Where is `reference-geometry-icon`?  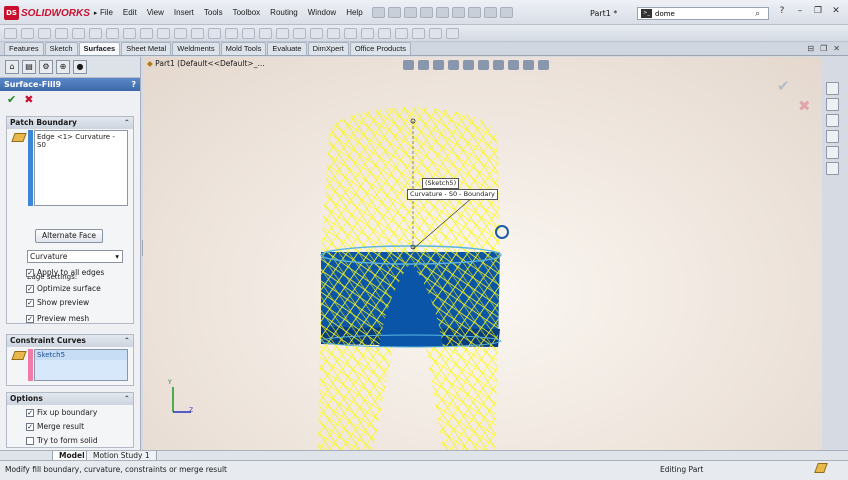 reference-geometry-icon is located at coordinates (418, 33).